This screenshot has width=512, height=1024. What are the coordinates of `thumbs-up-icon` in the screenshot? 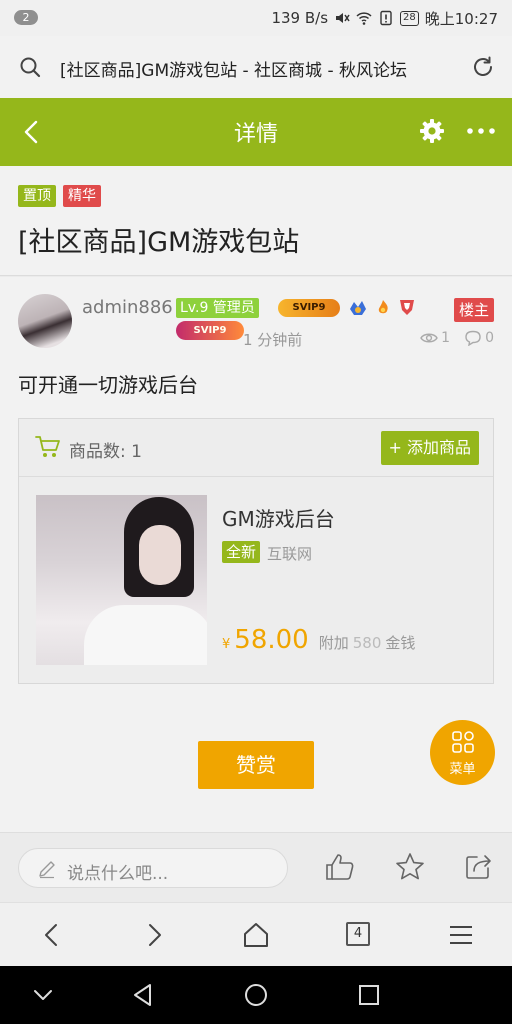 It's located at (340, 867).